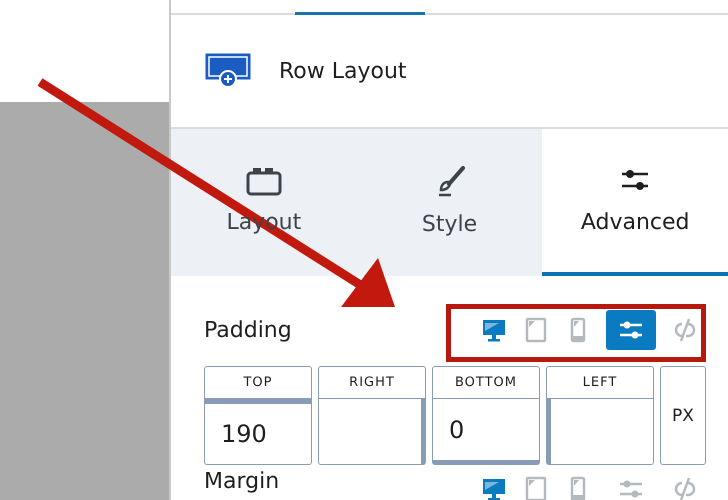 This screenshot has width=728, height=500. I want to click on setting-label: Padding, so click(248, 330).